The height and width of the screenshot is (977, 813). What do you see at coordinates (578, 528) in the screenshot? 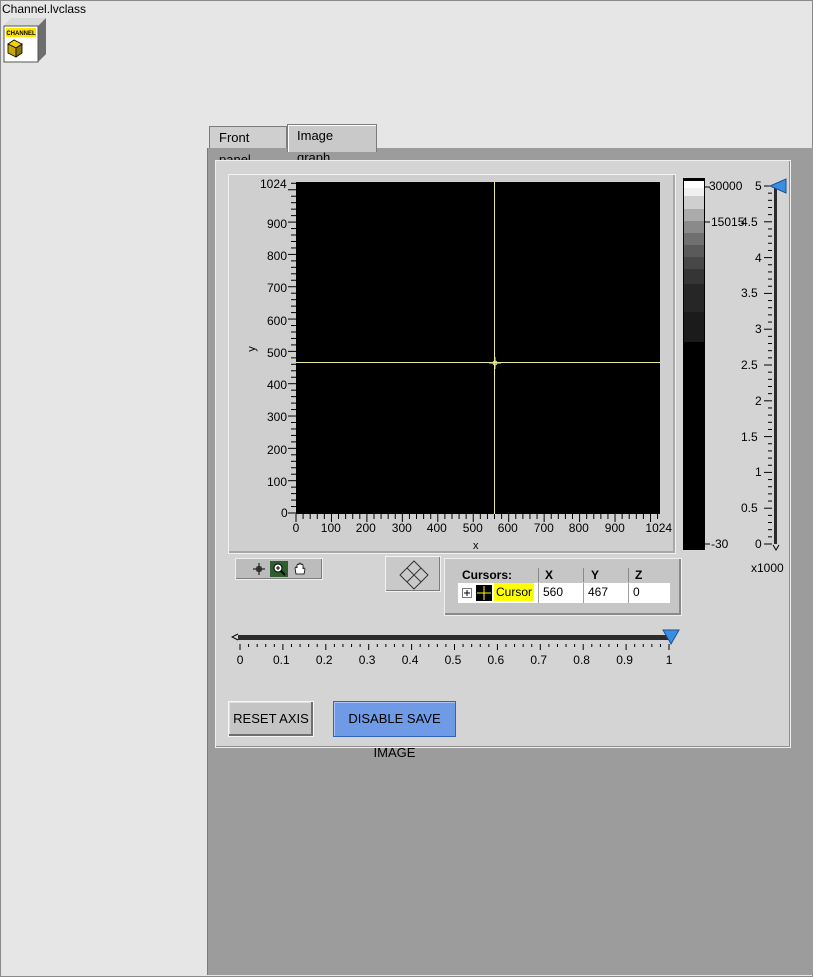
I see `x-tick-label: 800` at bounding box center [578, 528].